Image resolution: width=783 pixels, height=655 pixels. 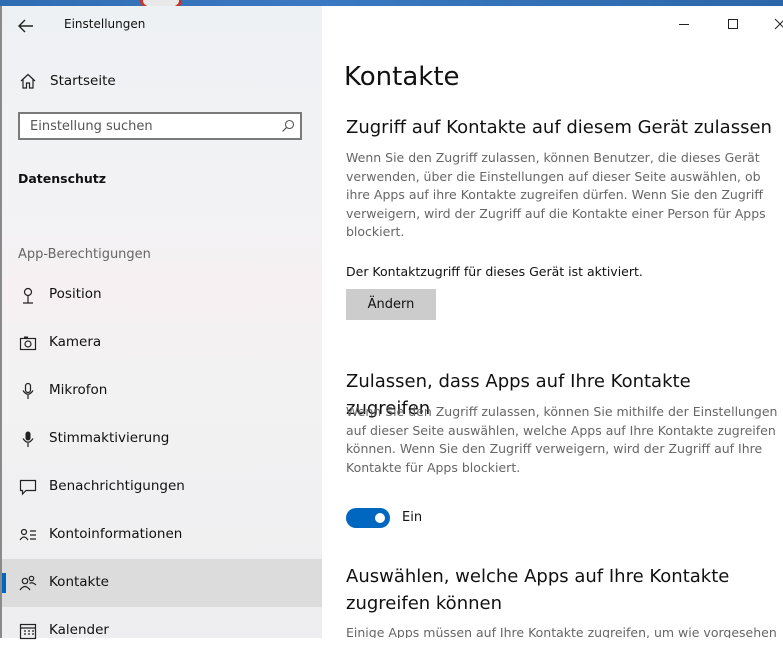 I want to click on sidebar-item-calendar: Kalender, so click(x=161, y=631).